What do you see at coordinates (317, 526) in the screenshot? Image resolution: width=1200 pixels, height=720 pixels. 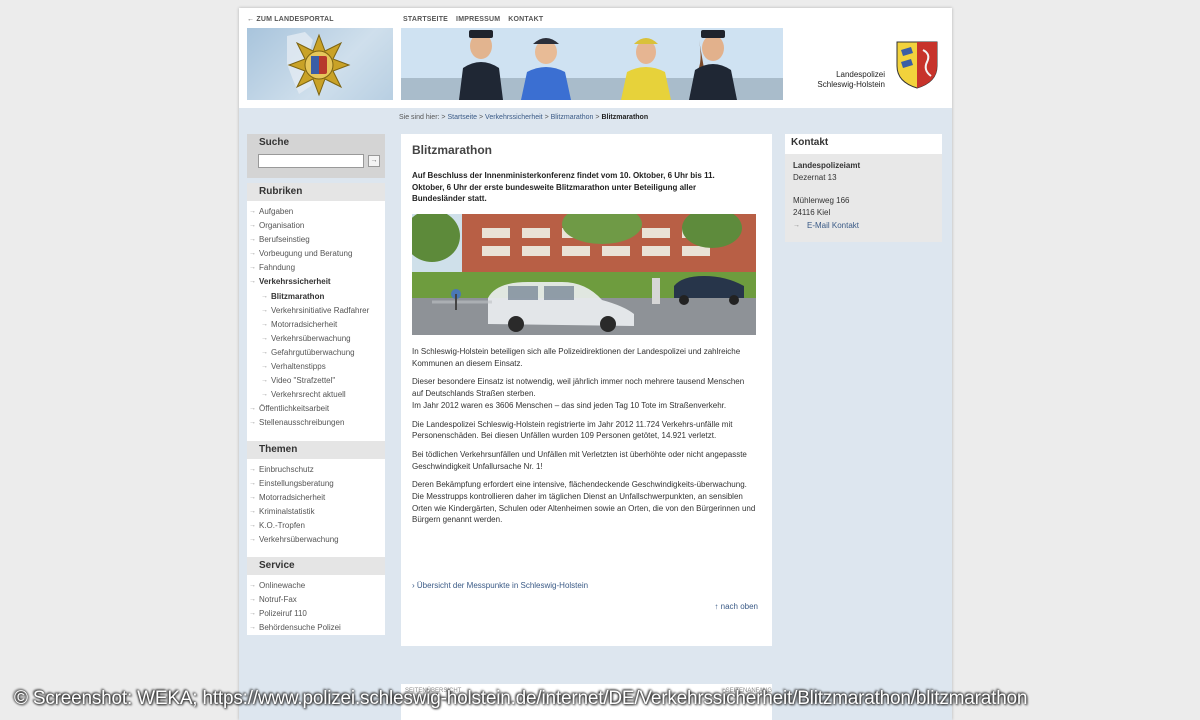 I see `thema-ko-tropfen: K.O.-Tropfen` at bounding box center [317, 526].